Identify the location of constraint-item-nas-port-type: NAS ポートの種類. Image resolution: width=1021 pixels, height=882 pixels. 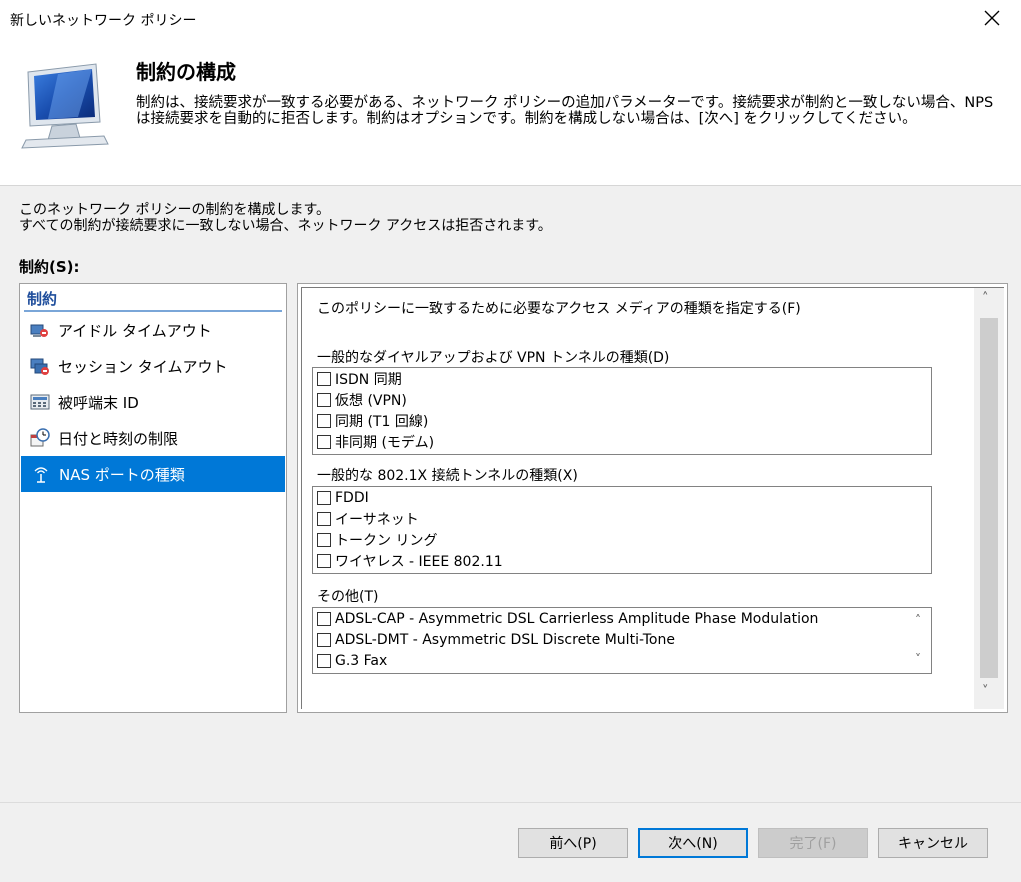
(153, 474).